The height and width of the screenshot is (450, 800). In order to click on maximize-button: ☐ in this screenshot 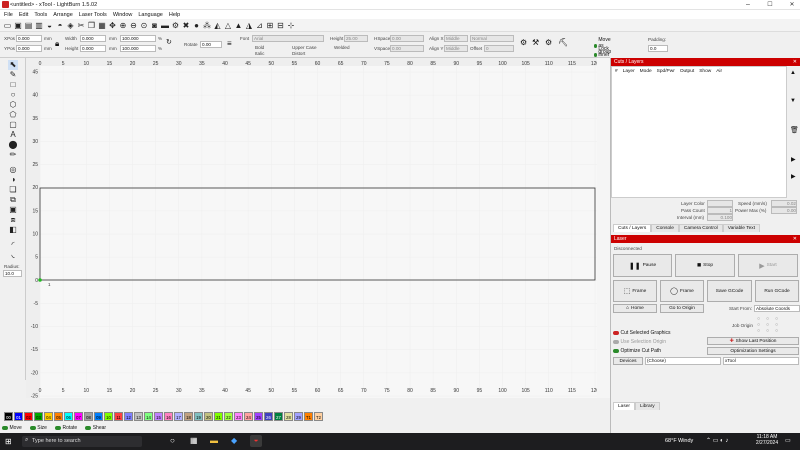, I will do `click(770, 5)`.